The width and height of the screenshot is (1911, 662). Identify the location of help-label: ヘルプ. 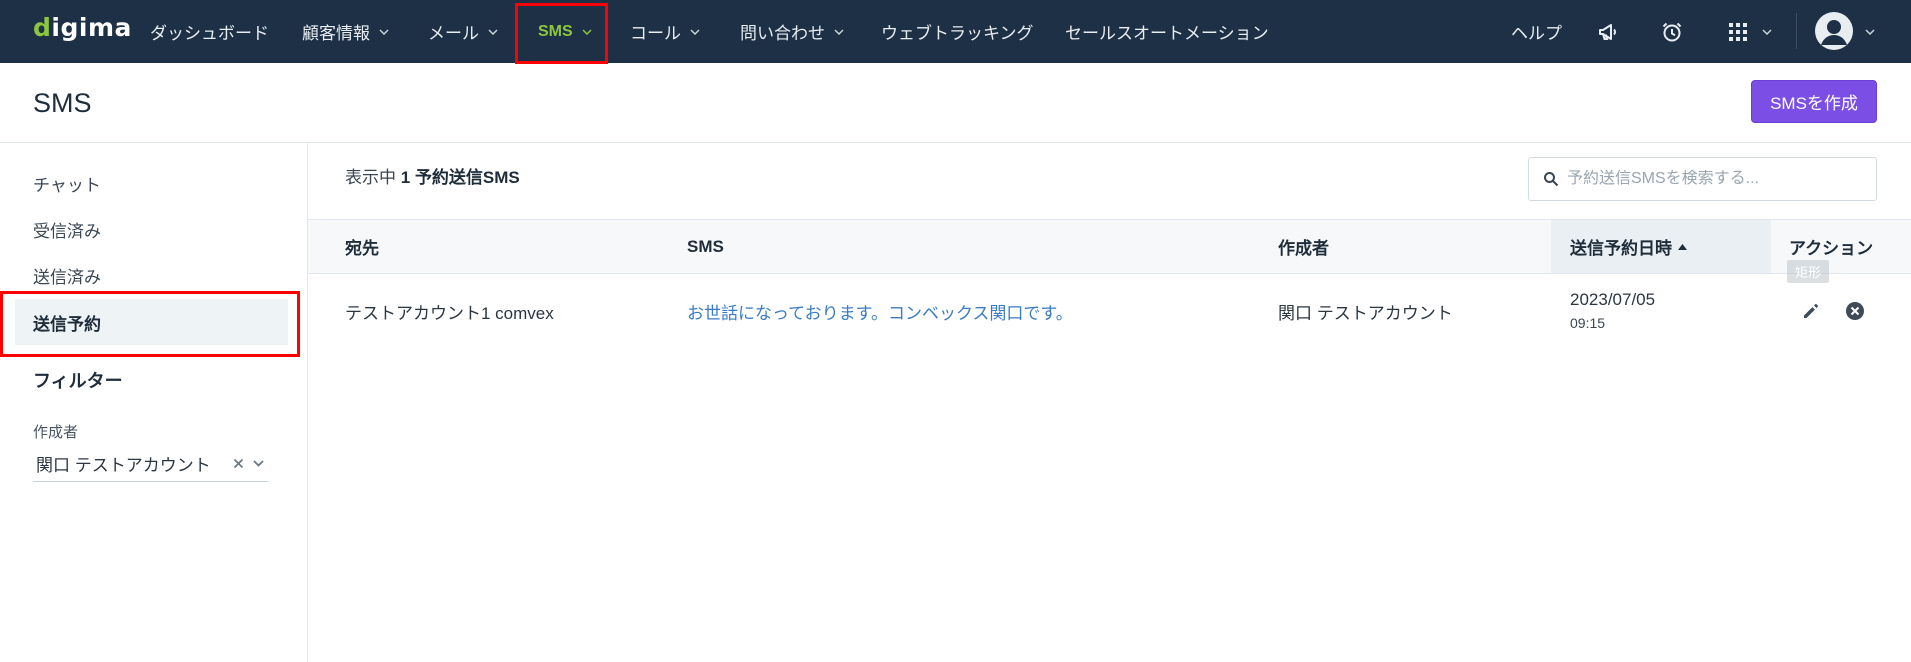
(1536, 33).